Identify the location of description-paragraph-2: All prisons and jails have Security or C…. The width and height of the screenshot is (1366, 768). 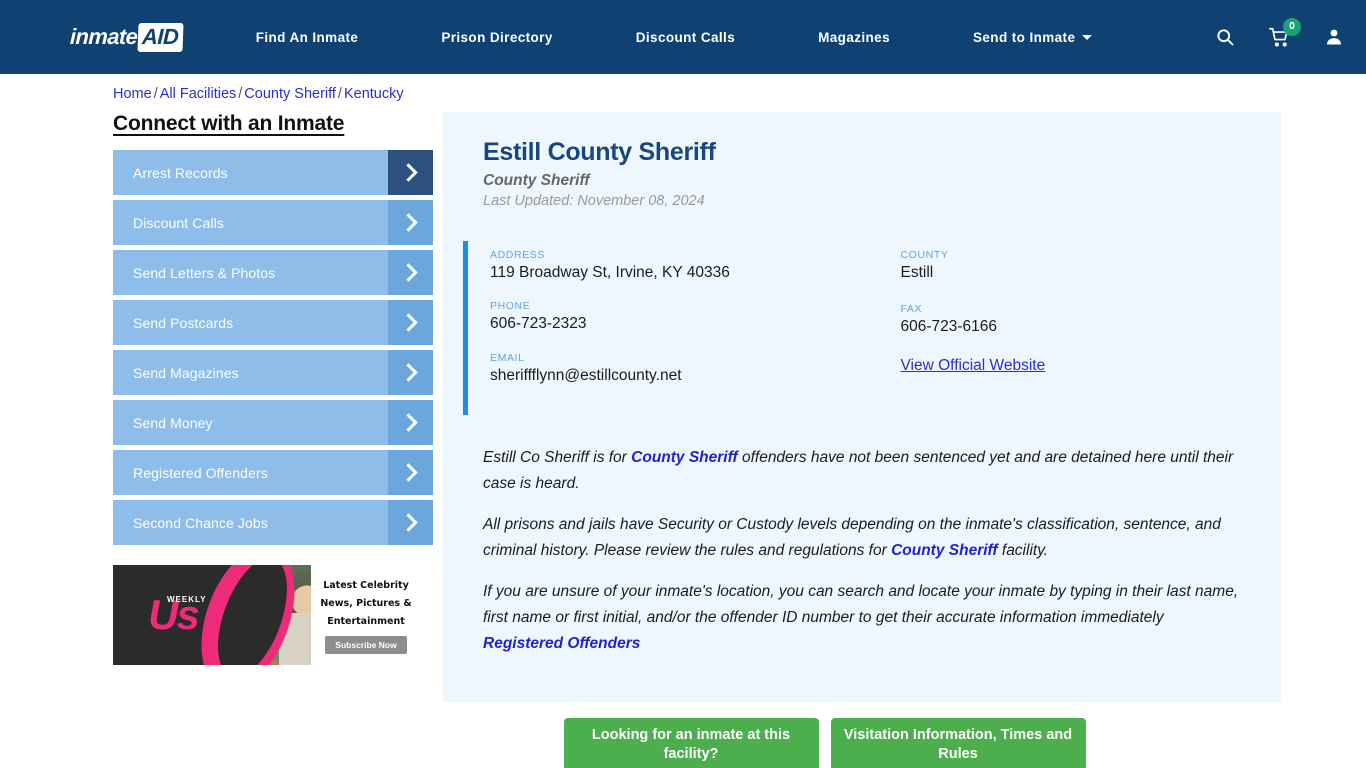
(865, 538).